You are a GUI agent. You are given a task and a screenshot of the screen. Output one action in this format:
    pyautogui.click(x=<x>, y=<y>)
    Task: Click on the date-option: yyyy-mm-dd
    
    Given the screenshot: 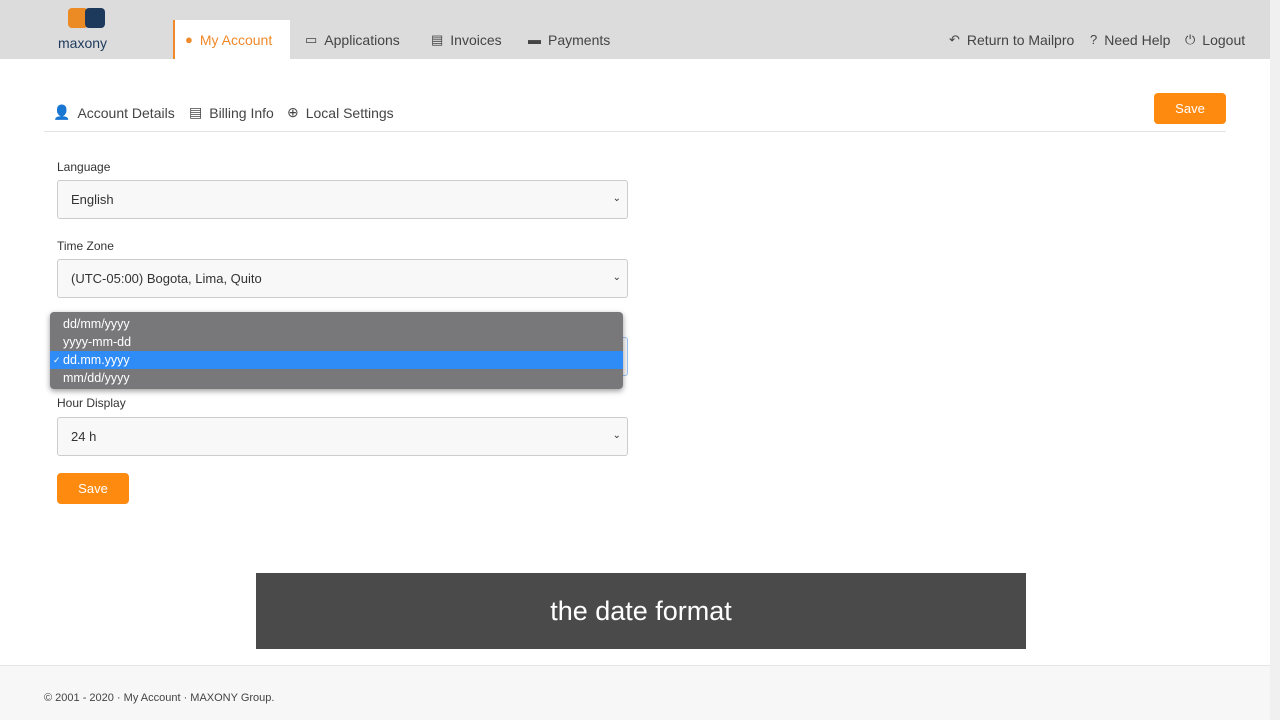 What is the action you would take?
    pyautogui.click(x=336, y=342)
    